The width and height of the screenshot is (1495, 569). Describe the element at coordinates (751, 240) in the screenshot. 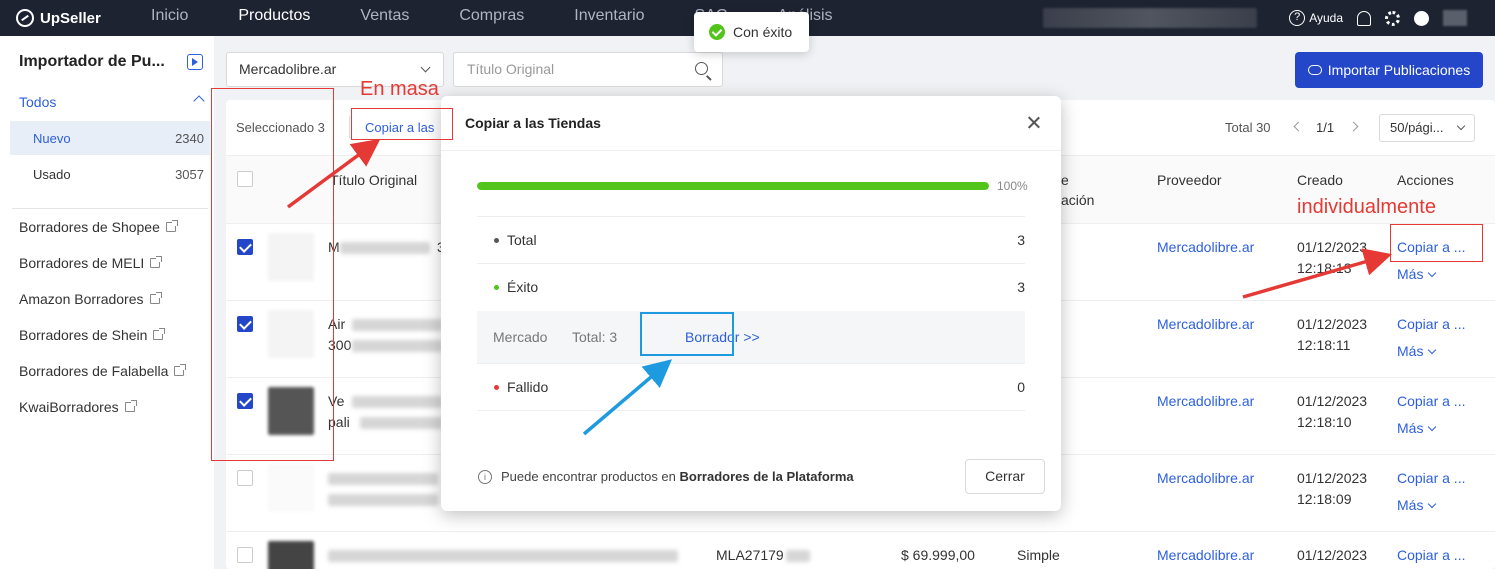

I see `result-row-total: Total 3` at that location.